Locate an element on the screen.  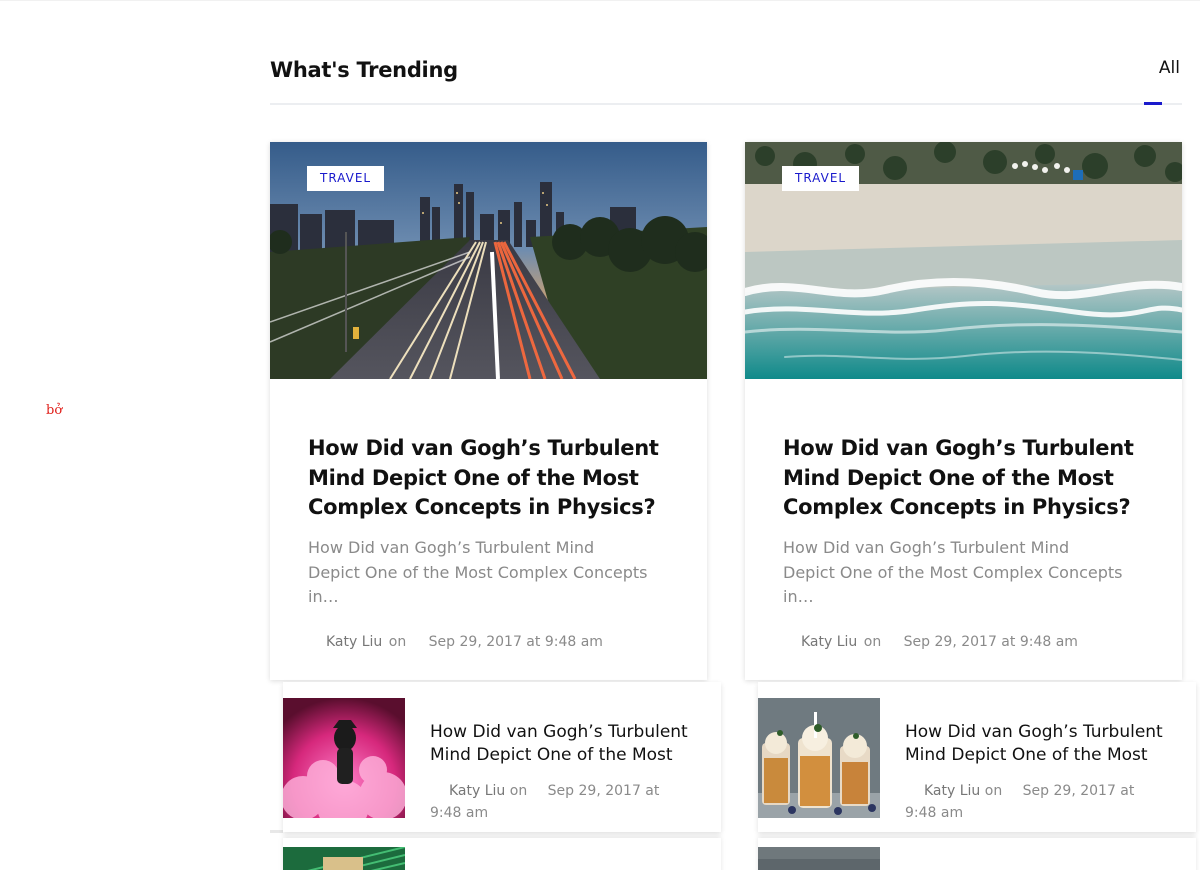
section-header: What's Trending All is located at coordinates (726, 78).